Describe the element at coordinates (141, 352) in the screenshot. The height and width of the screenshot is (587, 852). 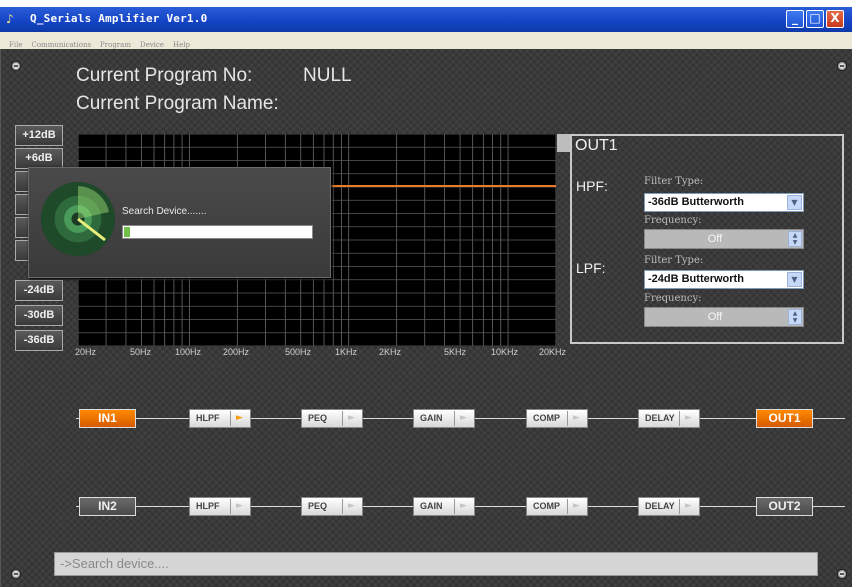
I see `freq-label: 50Hz` at that location.